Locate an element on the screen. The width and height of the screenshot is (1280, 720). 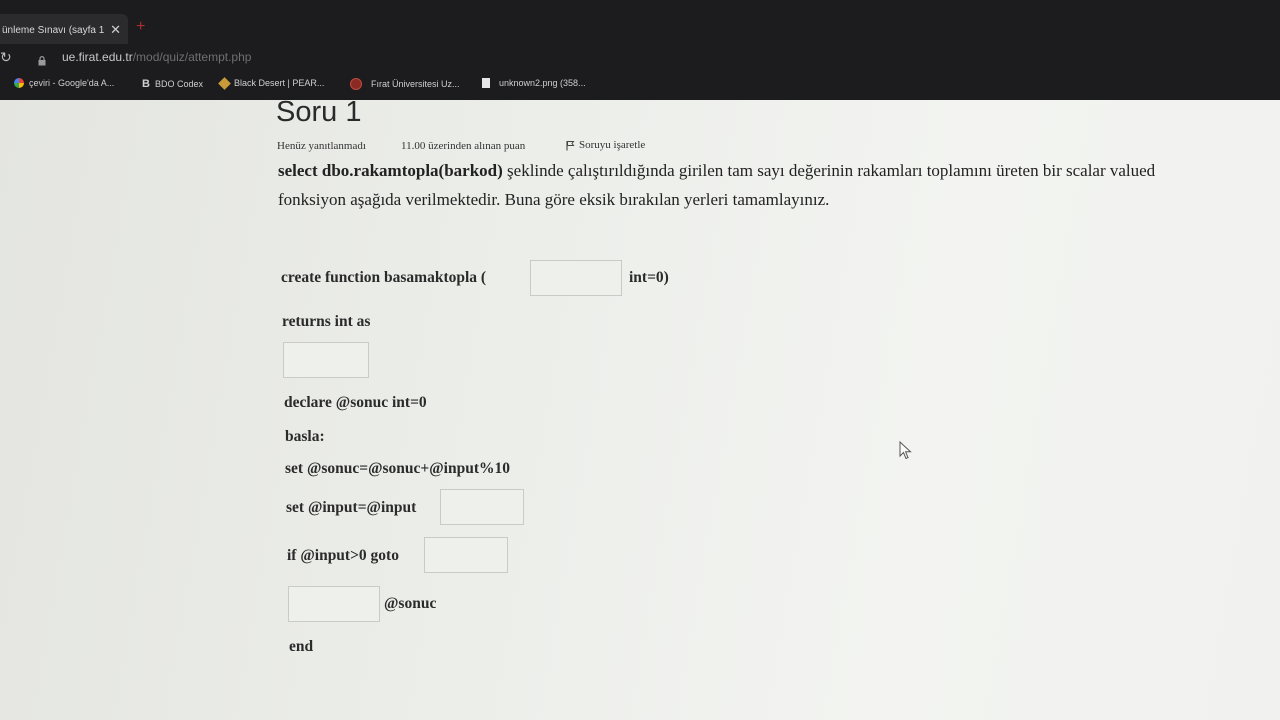
code-line-9: end is located at coordinates (301, 646).